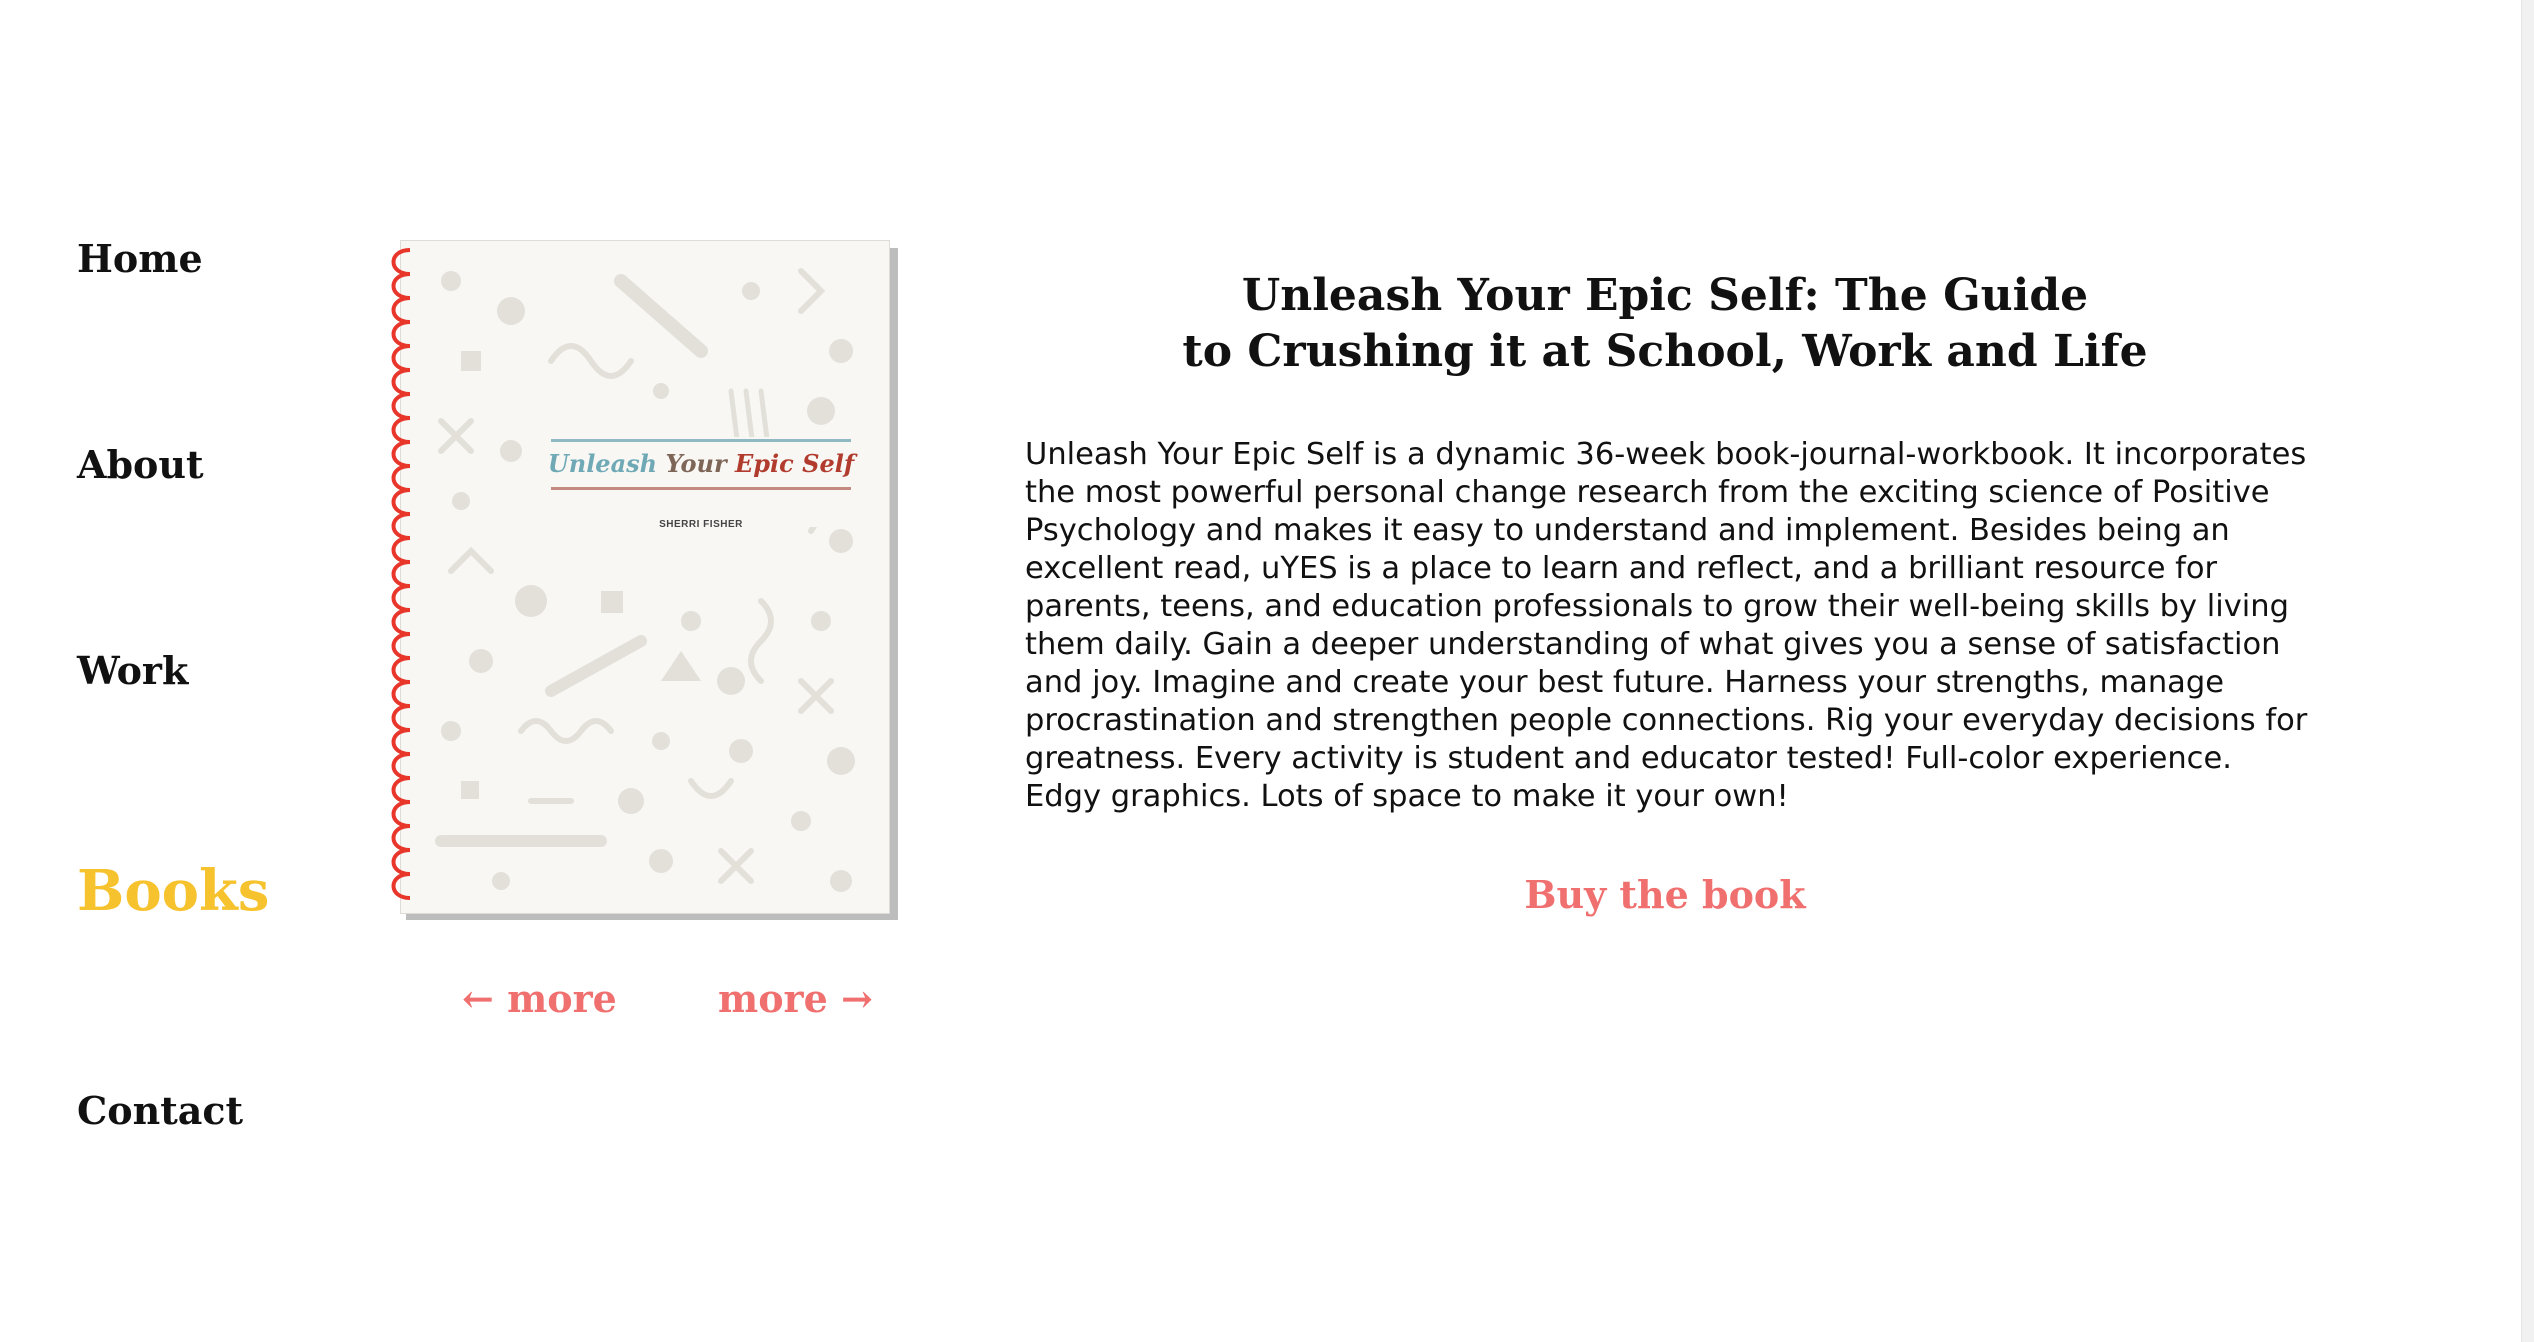  I want to click on scrollbar, so click(2527, 671).